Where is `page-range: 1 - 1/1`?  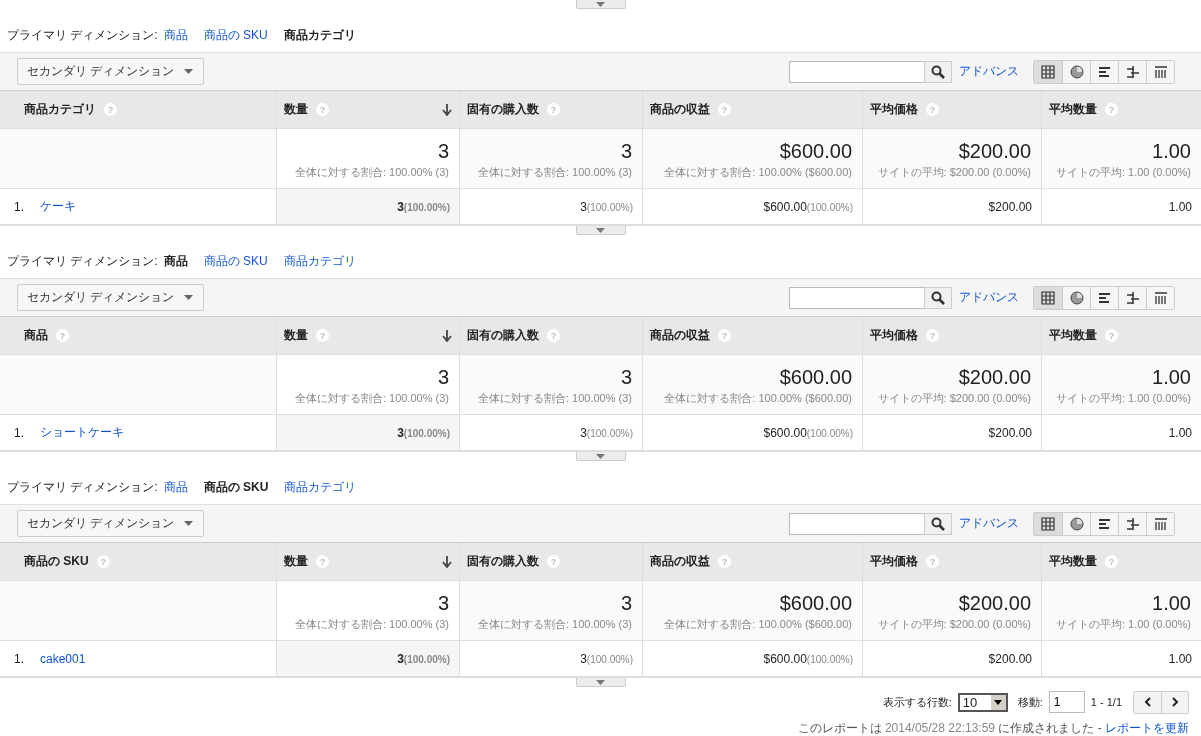 page-range: 1 - 1/1 is located at coordinates (1106, 702).